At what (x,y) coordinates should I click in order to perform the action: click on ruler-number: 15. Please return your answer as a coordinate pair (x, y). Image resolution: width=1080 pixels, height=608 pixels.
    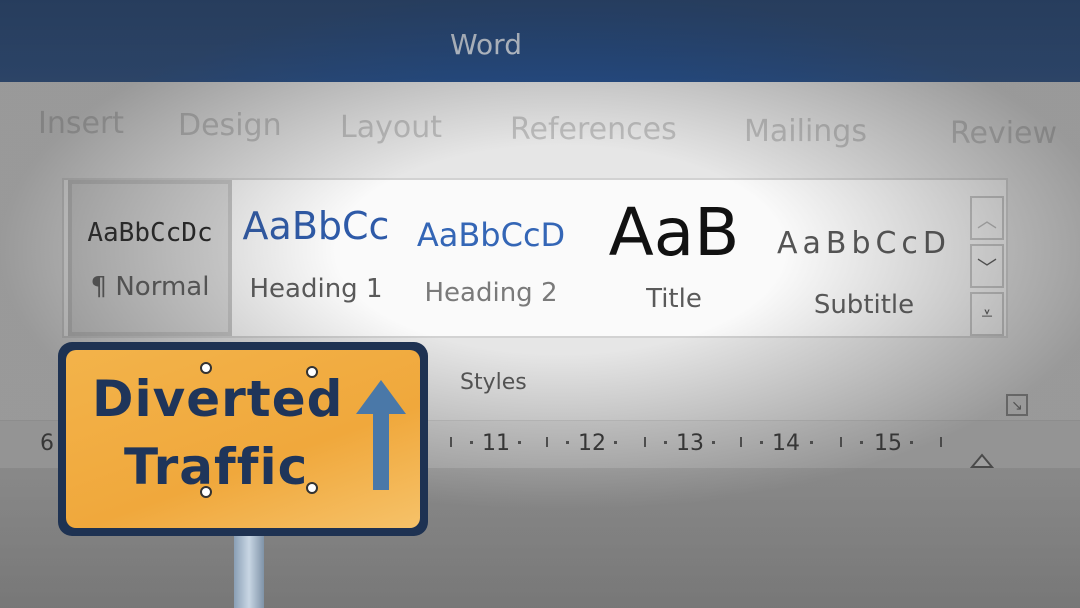
    Looking at the image, I should click on (888, 443).